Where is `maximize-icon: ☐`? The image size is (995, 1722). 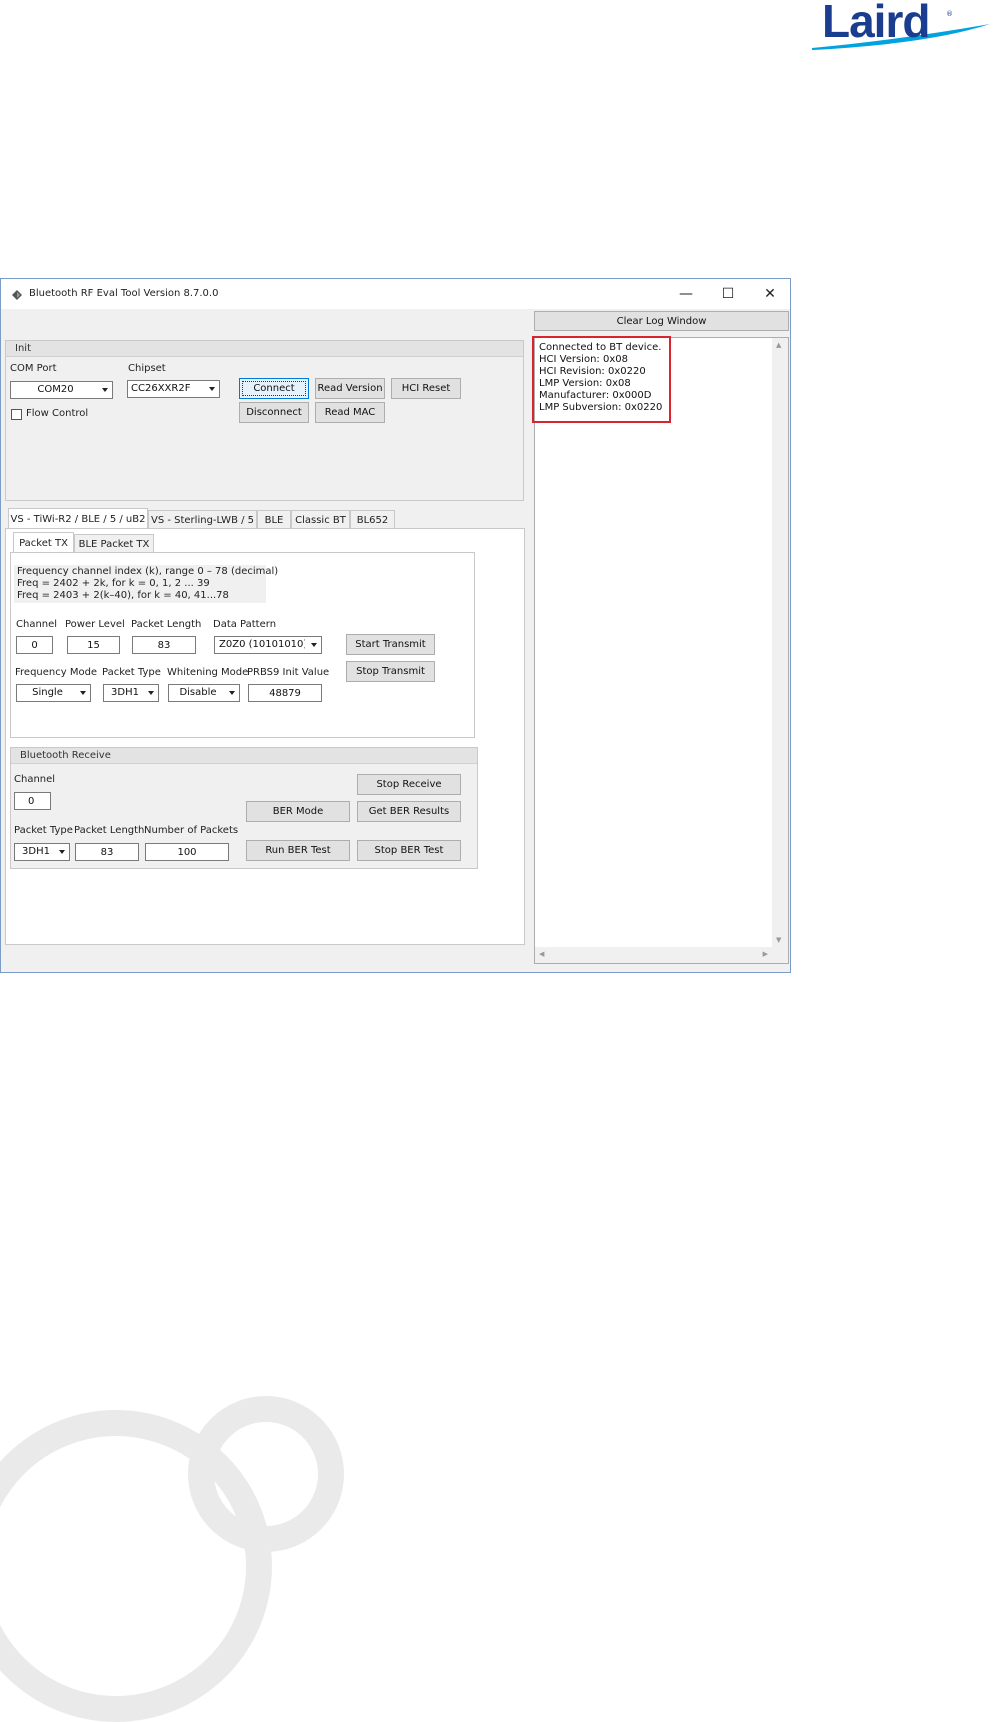 maximize-icon: ☐ is located at coordinates (728, 294).